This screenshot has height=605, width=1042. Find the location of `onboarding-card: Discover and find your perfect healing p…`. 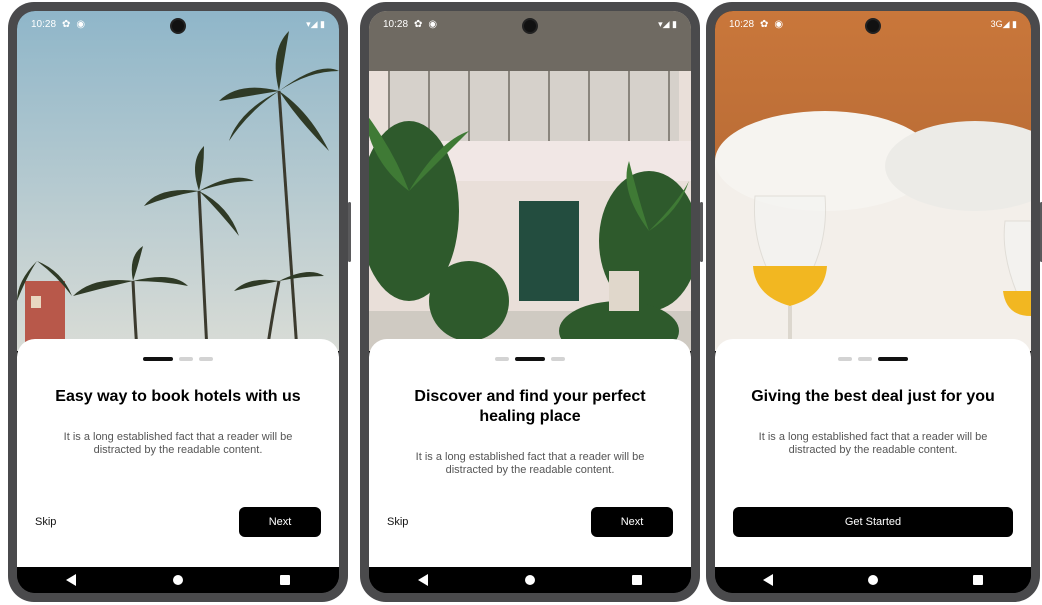

onboarding-card: Discover and find your perfect healing p… is located at coordinates (530, 455).